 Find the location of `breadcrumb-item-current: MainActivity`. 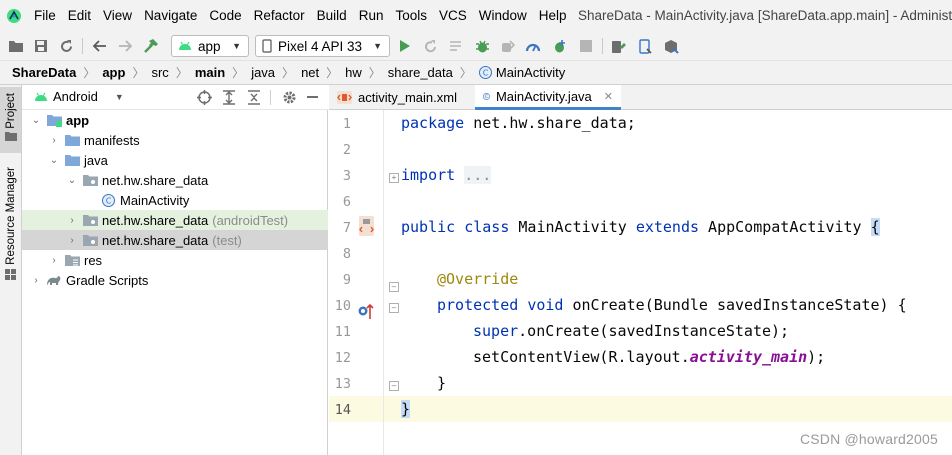

breadcrumb-item-current: MainActivity is located at coordinates (530, 72).